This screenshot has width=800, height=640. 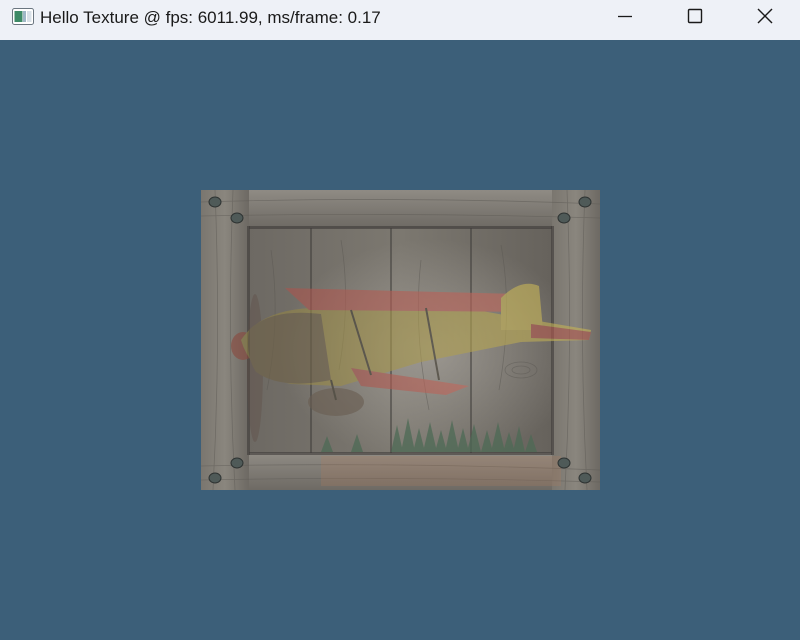 I want to click on close-icon, so click(x=765, y=18).